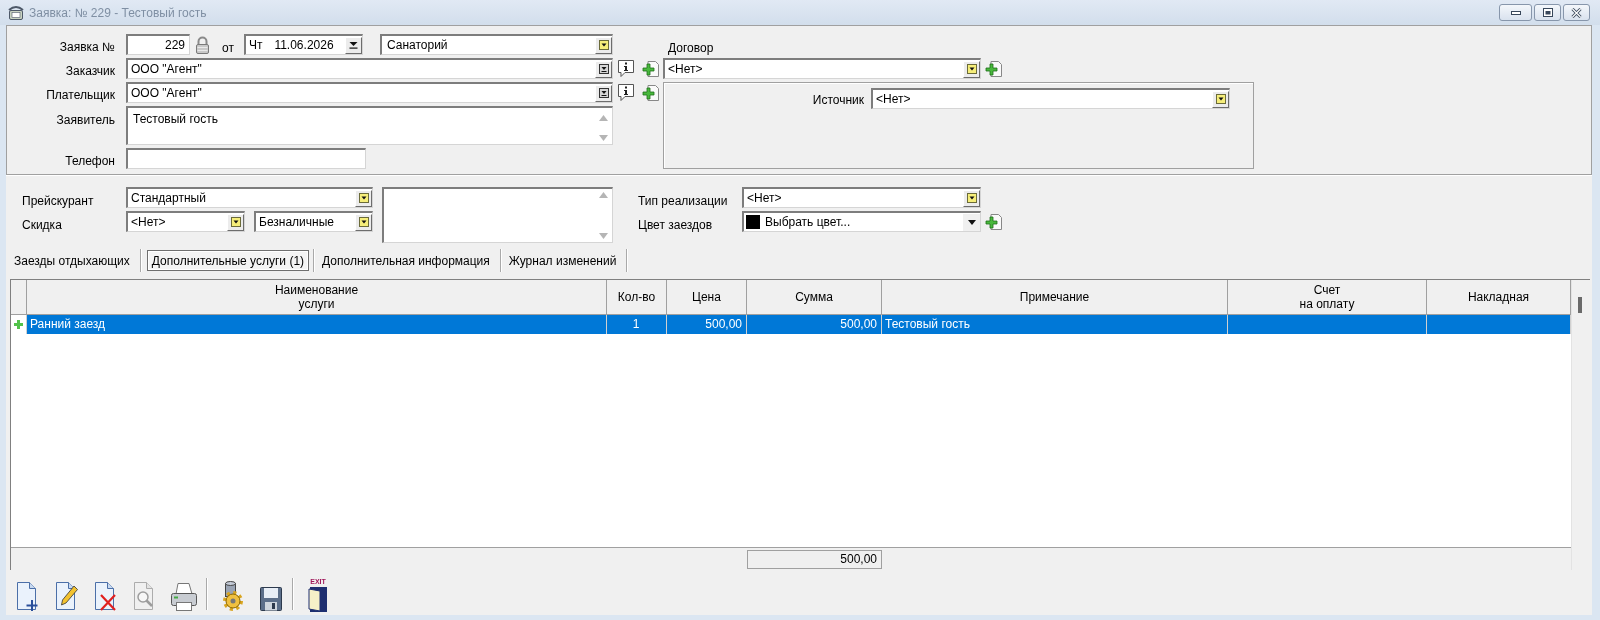 Image resolution: width=1600 pixels, height=620 pixels. Describe the element at coordinates (58, 201) in the screenshot. I see `field-label: Прейскурант` at that location.